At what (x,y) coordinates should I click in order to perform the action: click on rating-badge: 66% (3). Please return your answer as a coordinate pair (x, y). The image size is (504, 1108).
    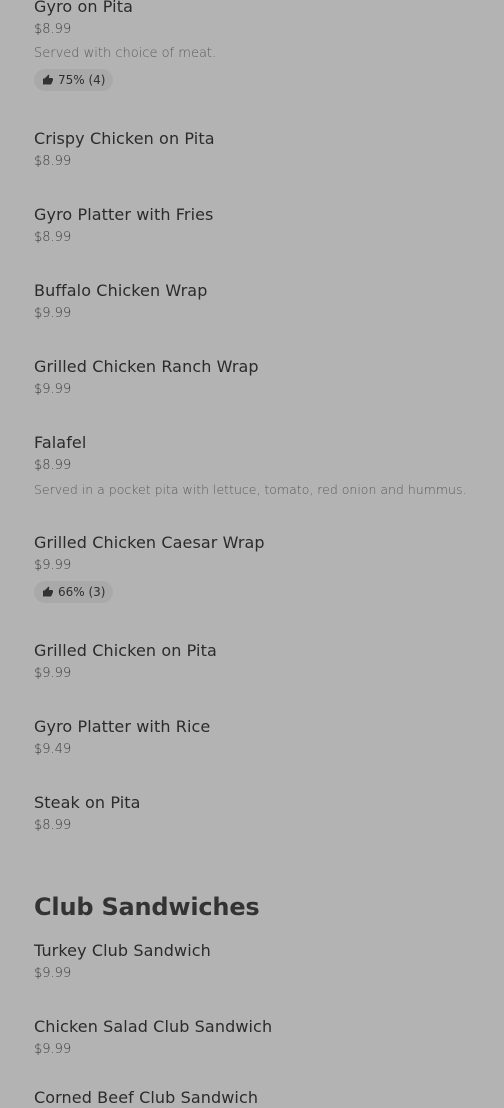
    Looking at the image, I should click on (74, 592).